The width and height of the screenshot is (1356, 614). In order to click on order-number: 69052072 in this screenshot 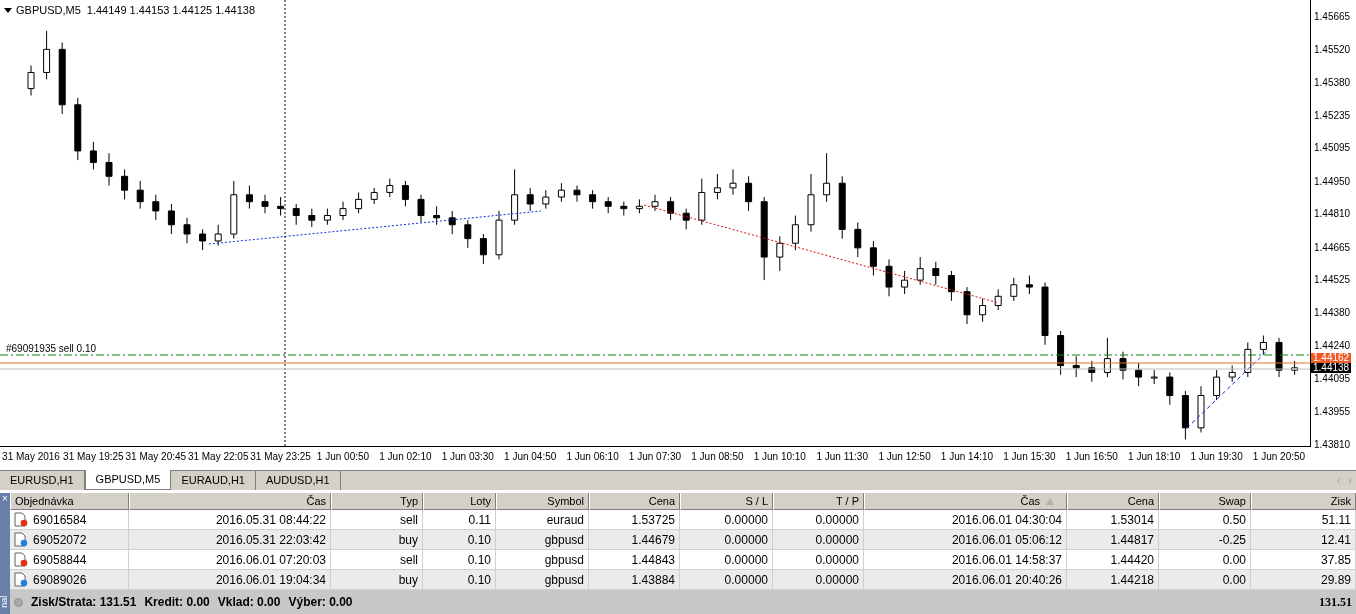, I will do `click(60, 540)`.